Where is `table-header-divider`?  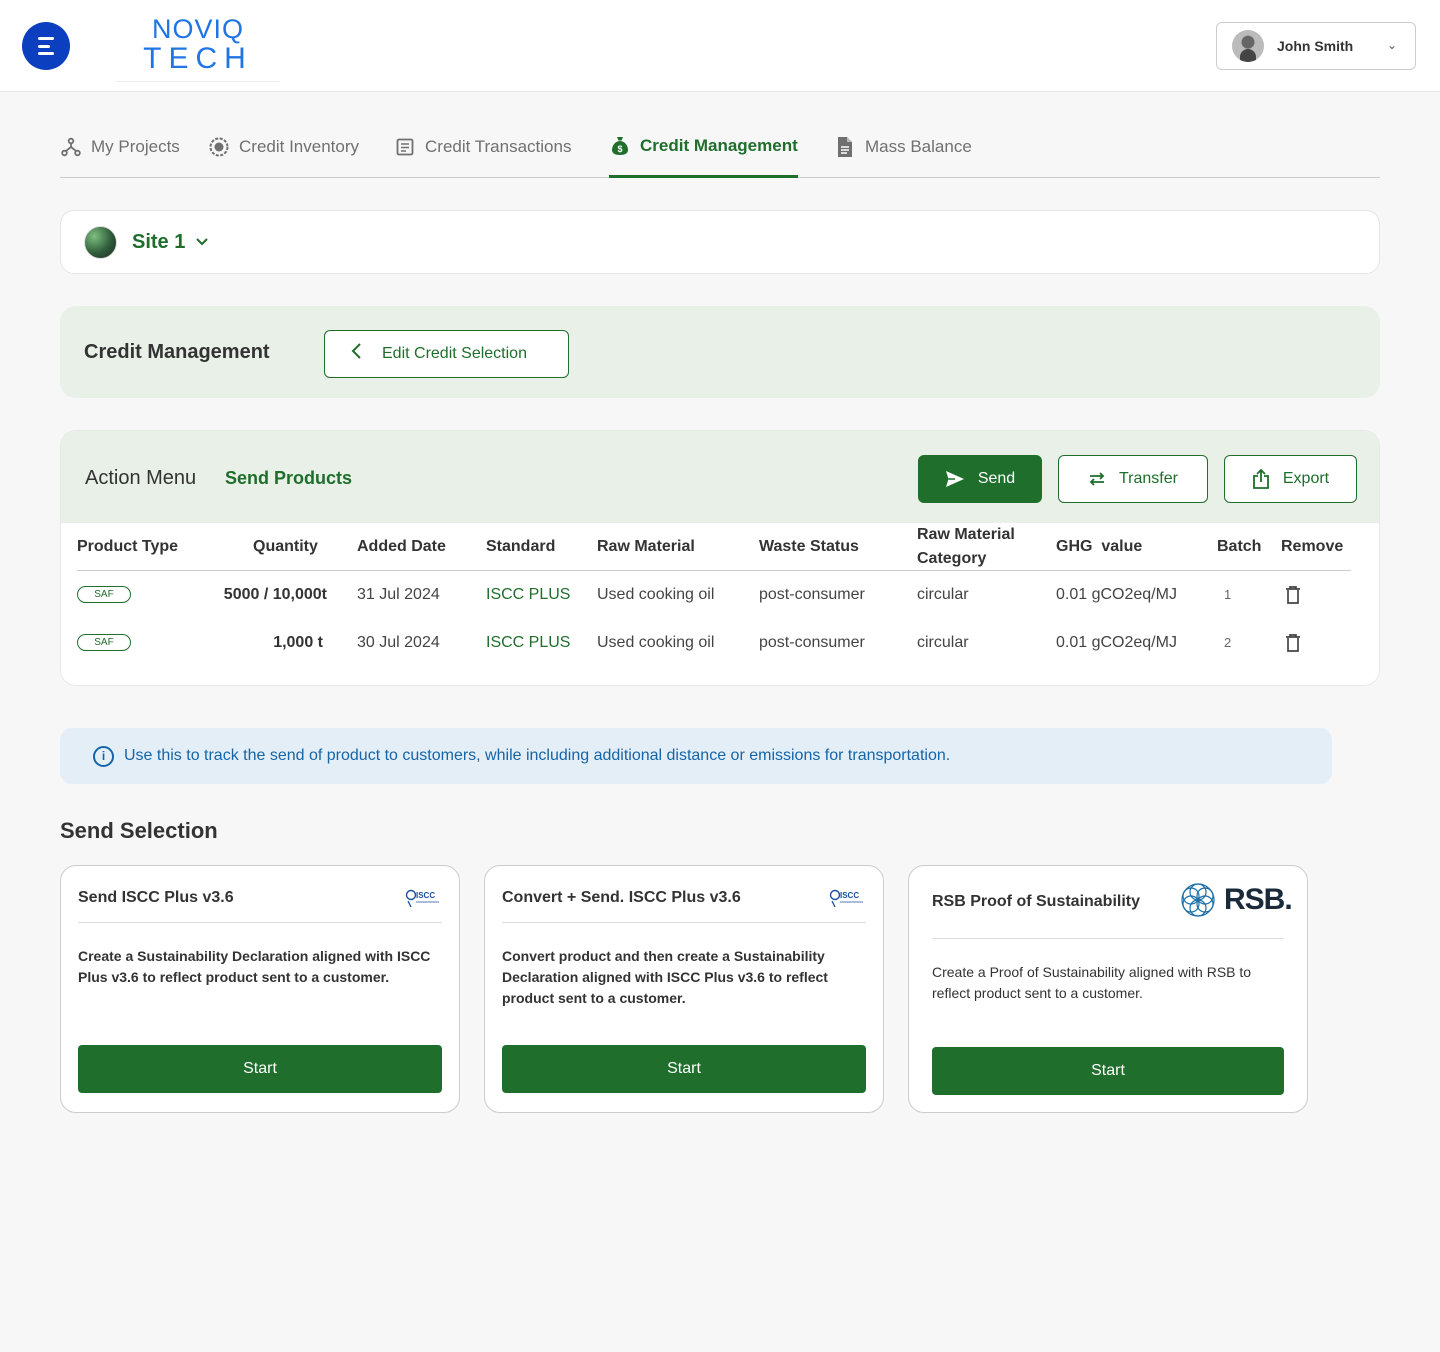 table-header-divider is located at coordinates (714, 570).